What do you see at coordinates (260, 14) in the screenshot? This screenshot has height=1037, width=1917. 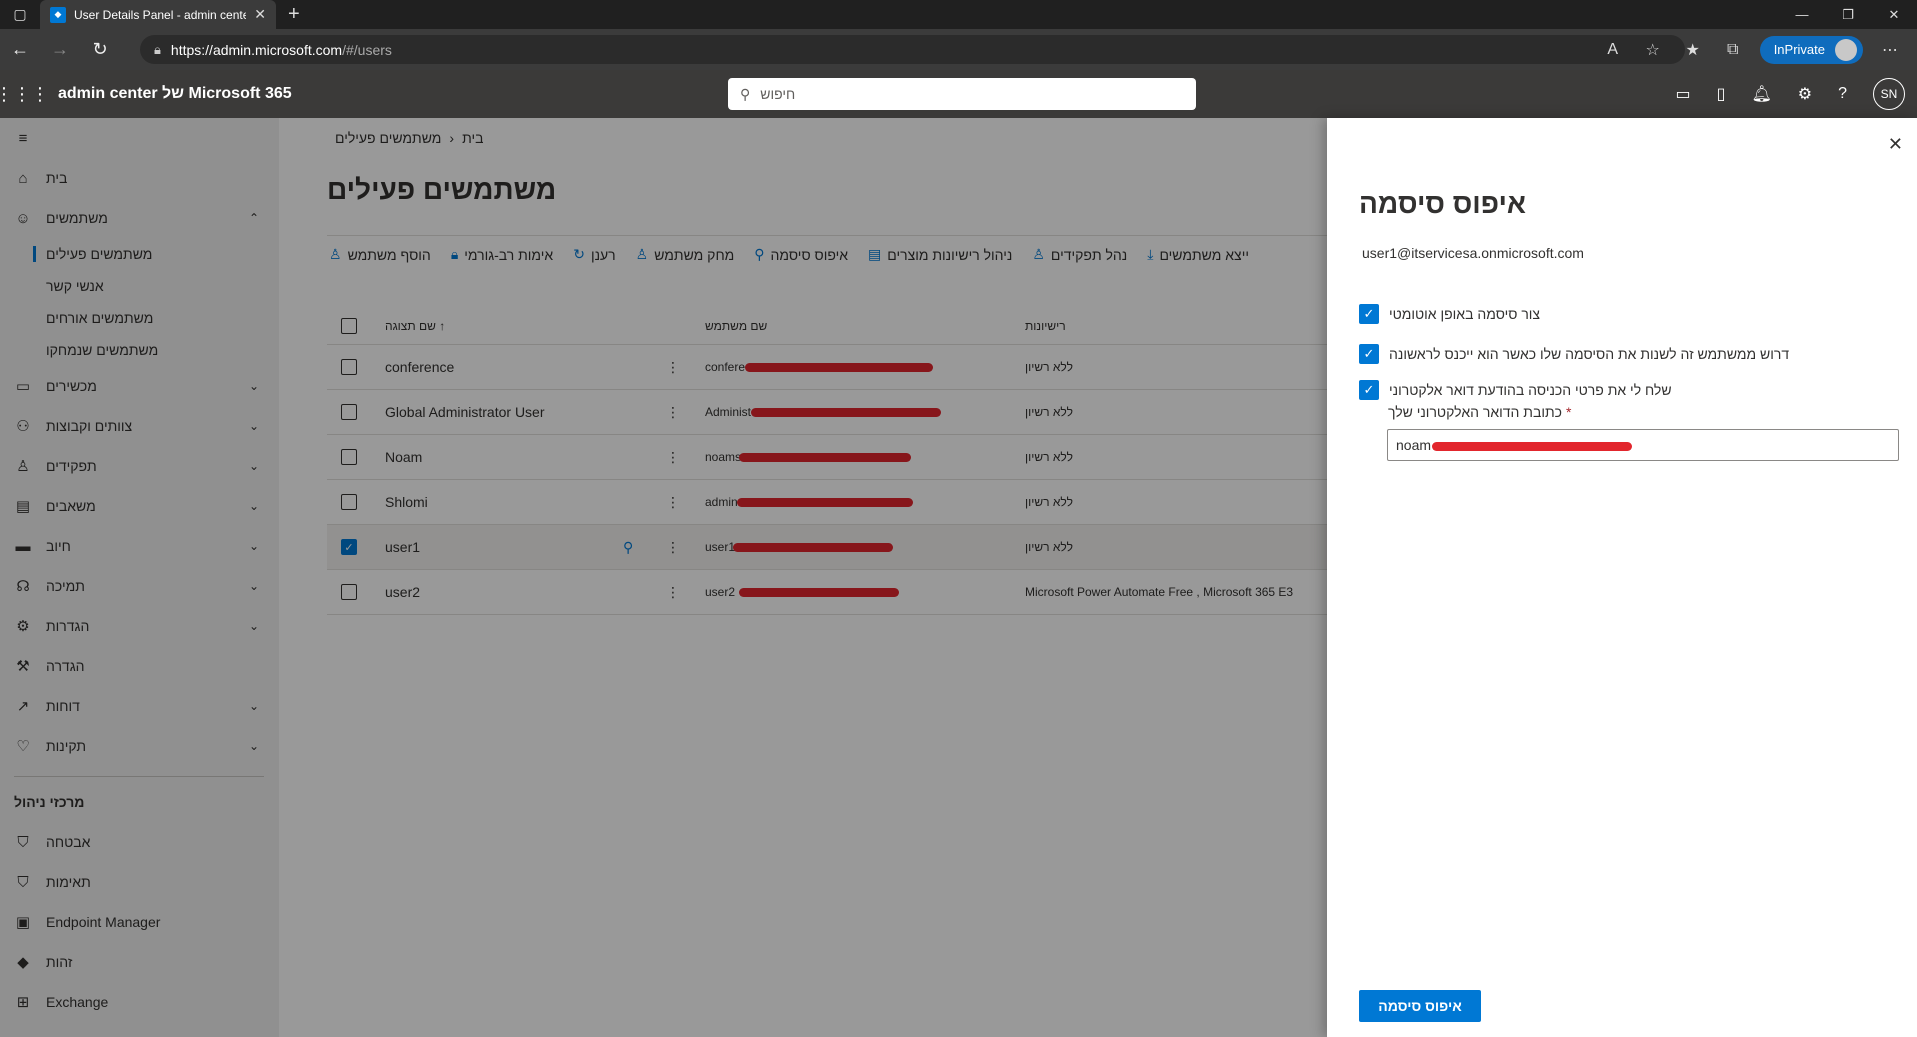 I see `close-tab-icon: ✕` at bounding box center [260, 14].